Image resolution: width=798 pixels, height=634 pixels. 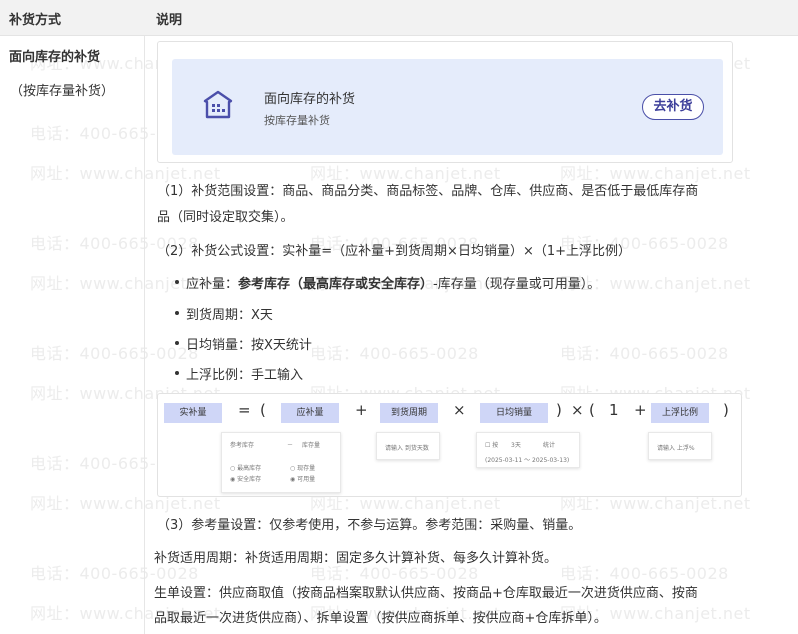 What do you see at coordinates (673, 107) in the screenshot?
I see `go-replenish-button: 去补货` at bounding box center [673, 107].